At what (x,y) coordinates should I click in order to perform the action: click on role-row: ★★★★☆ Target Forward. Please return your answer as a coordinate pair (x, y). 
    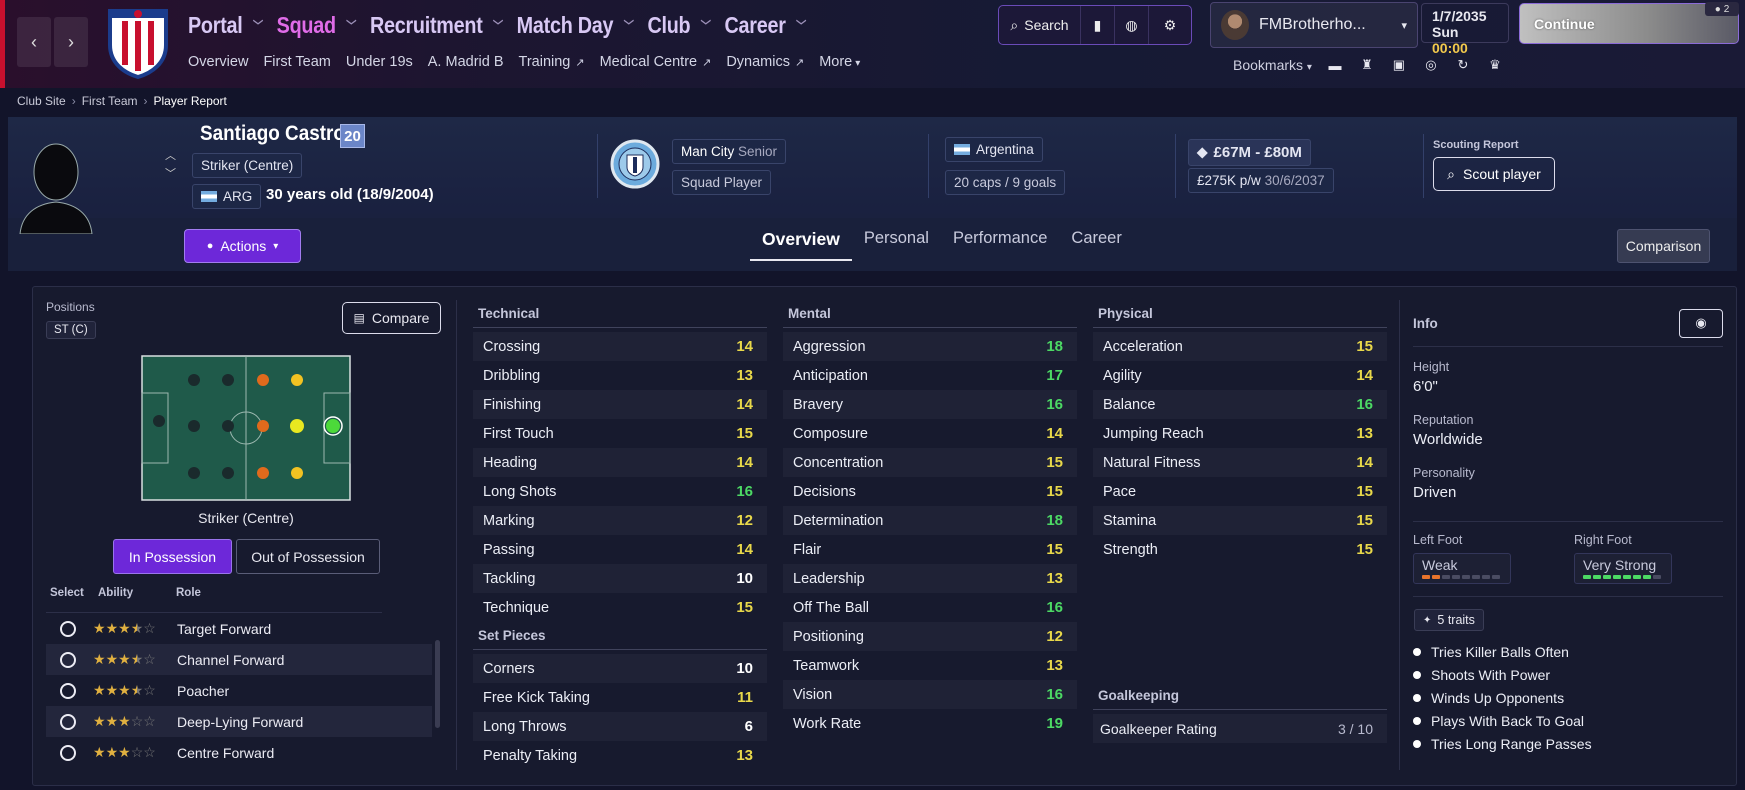
    Looking at the image, I should click on (239, 628).